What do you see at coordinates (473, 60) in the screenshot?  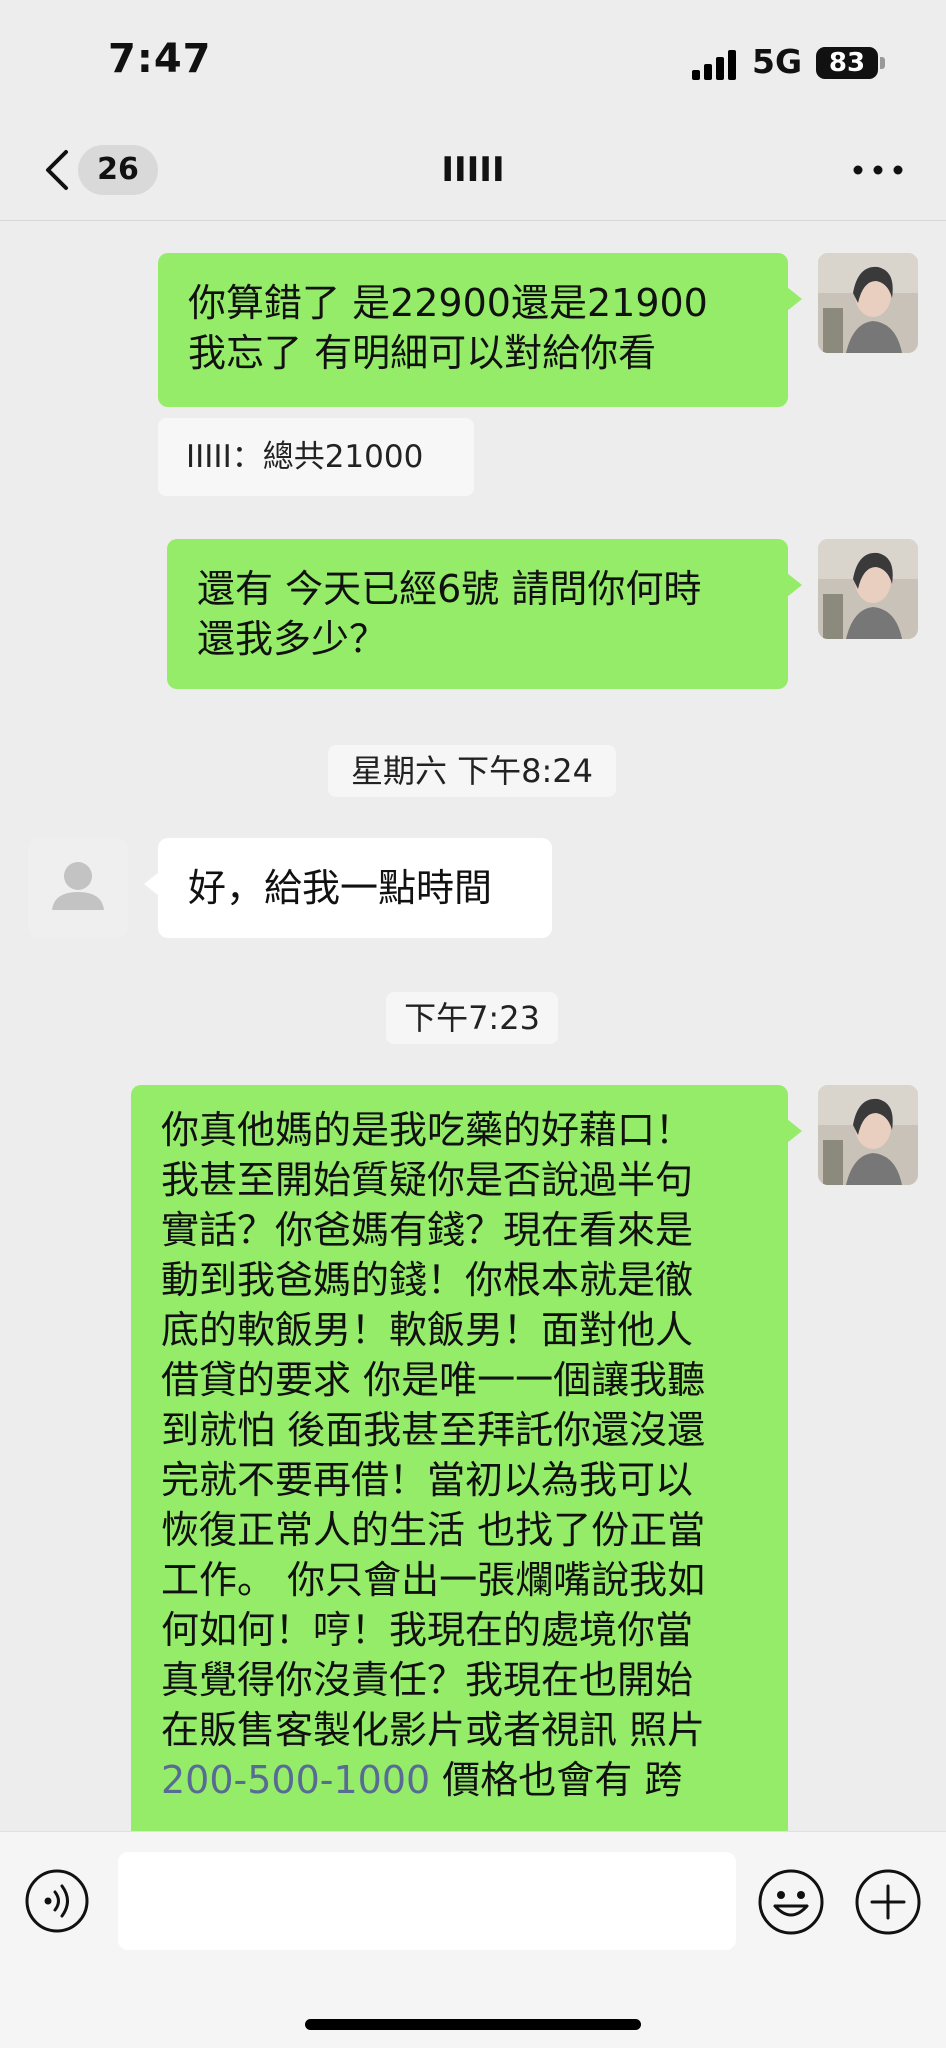 I see `status-bar: 7:47 5G 83` at bounding box center [473, 60].